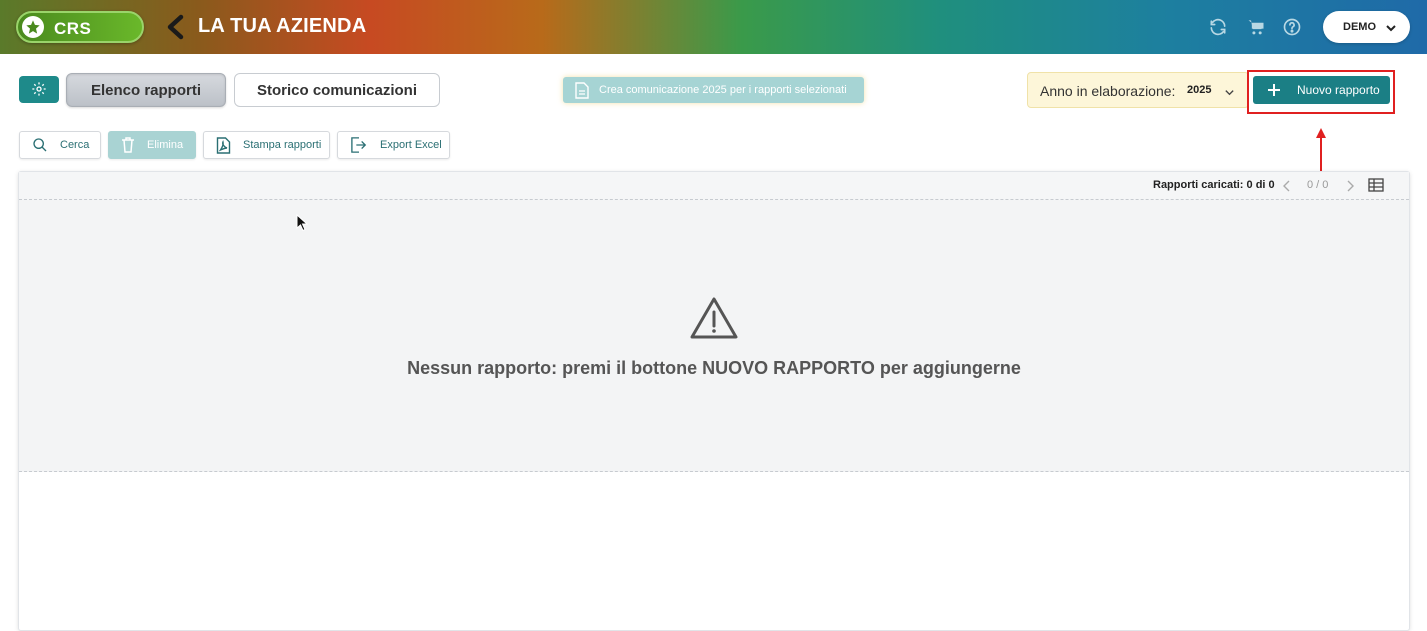 The image size is (1427, 631). What do you see at coordinates (714, 318) in the screenshot?
I see `warning-icon` at bounding box center [714, 318].